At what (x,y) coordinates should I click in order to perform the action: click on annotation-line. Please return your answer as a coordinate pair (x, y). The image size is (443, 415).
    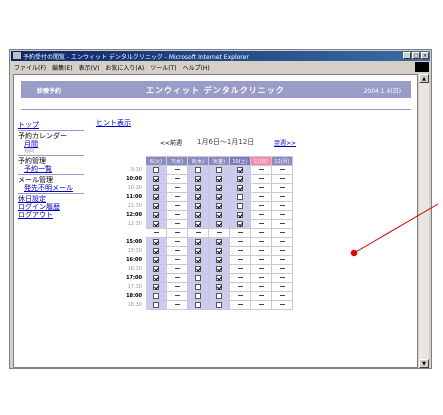
    Looking at the image, I should click on (396, 228).